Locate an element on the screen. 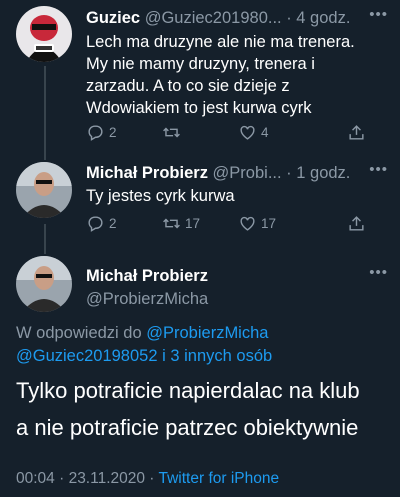 This screenshot has height=497, width=400. author-name: Guziec is located at coordinates (113, 18).